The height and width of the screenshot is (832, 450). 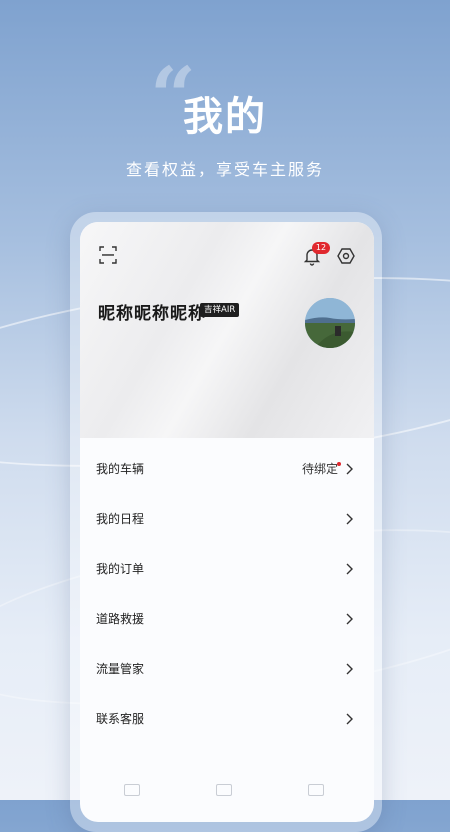 What do you see at coordinates (120, 669) in the screenshot?
I see `menu-item-label: 流量管家` at bounding box center [120, 669].